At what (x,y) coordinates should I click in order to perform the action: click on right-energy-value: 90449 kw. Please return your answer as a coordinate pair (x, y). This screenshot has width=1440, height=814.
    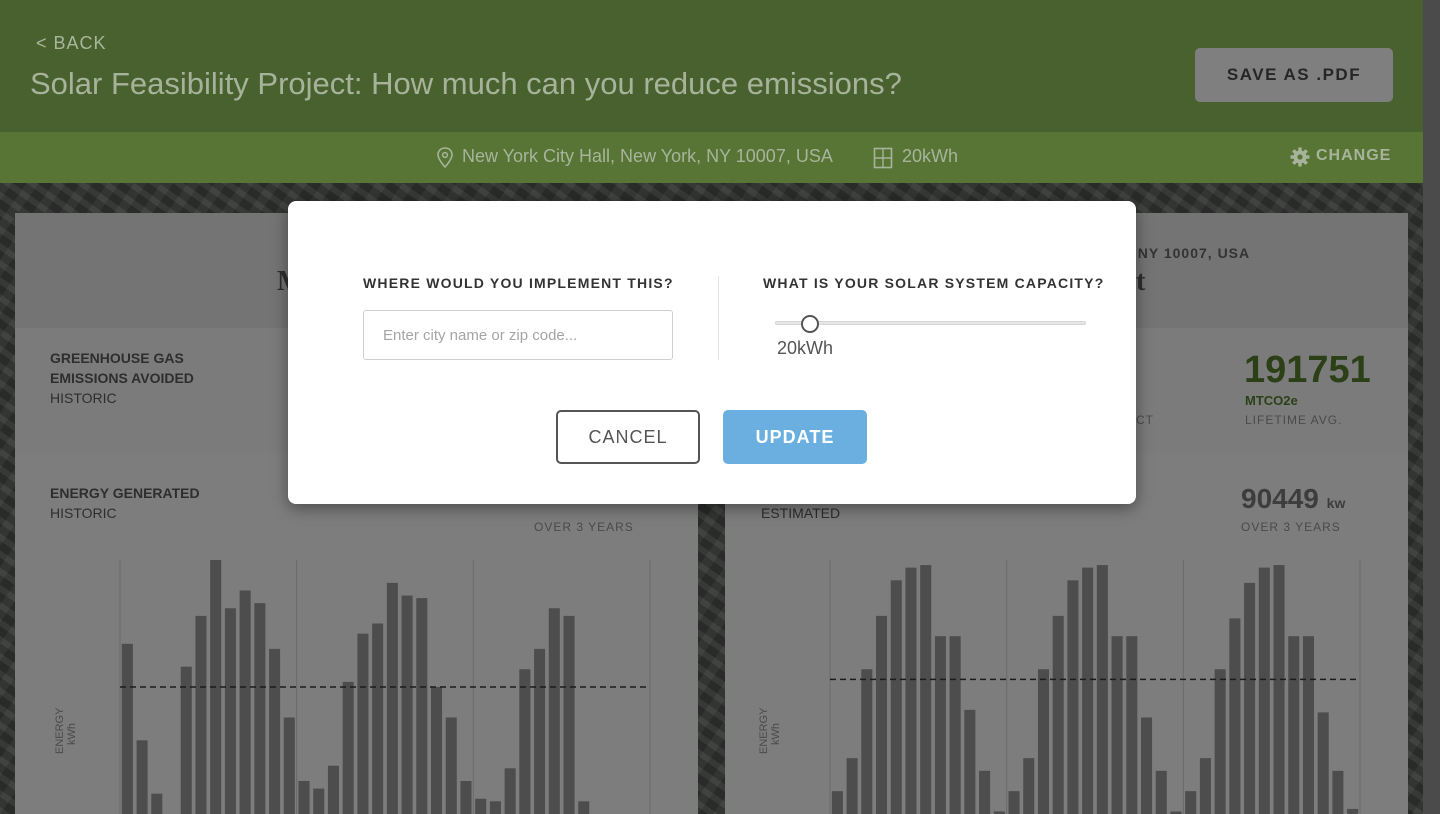
    Looking at the image, I should click on (1293, 498).